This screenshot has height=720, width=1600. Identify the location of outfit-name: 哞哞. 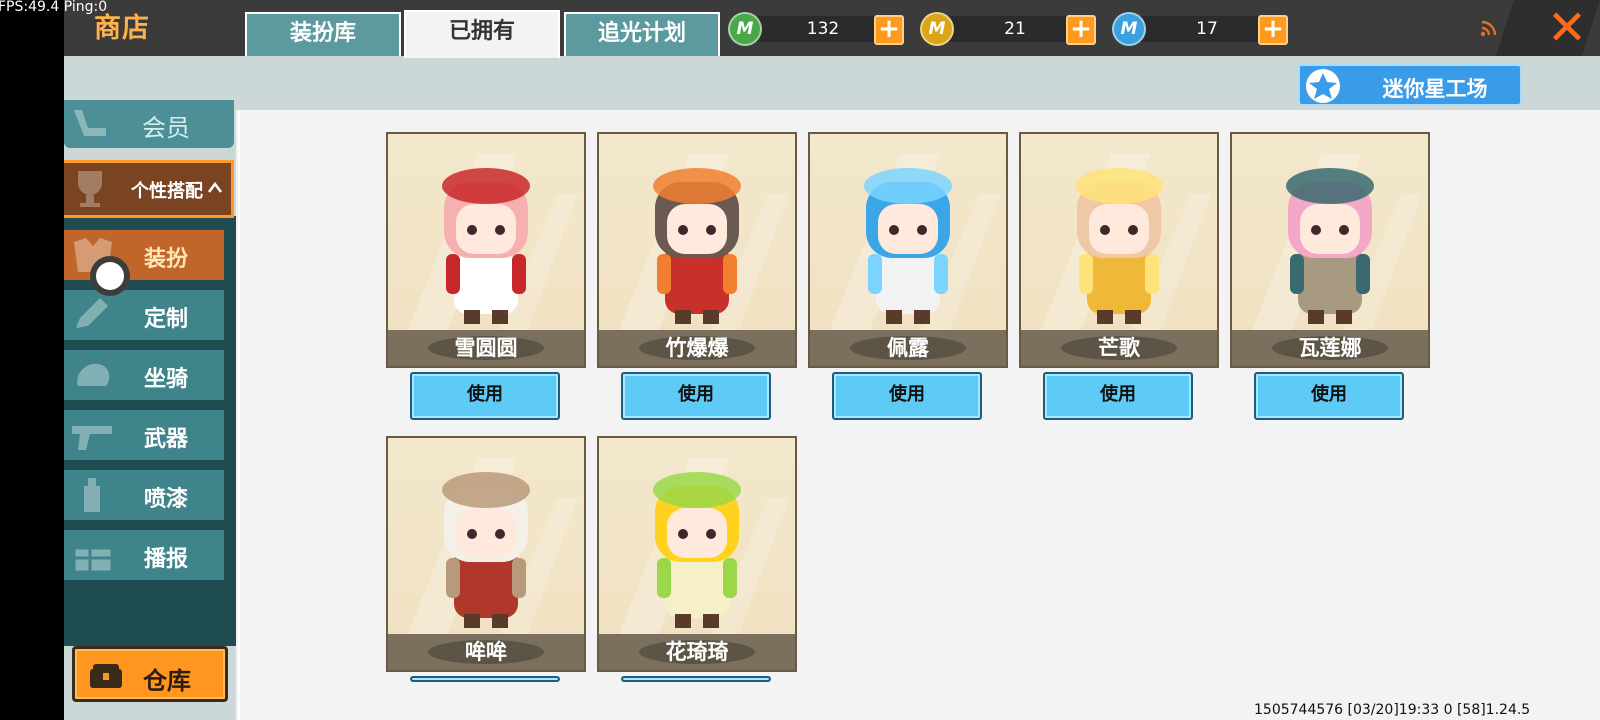
(486, 652).